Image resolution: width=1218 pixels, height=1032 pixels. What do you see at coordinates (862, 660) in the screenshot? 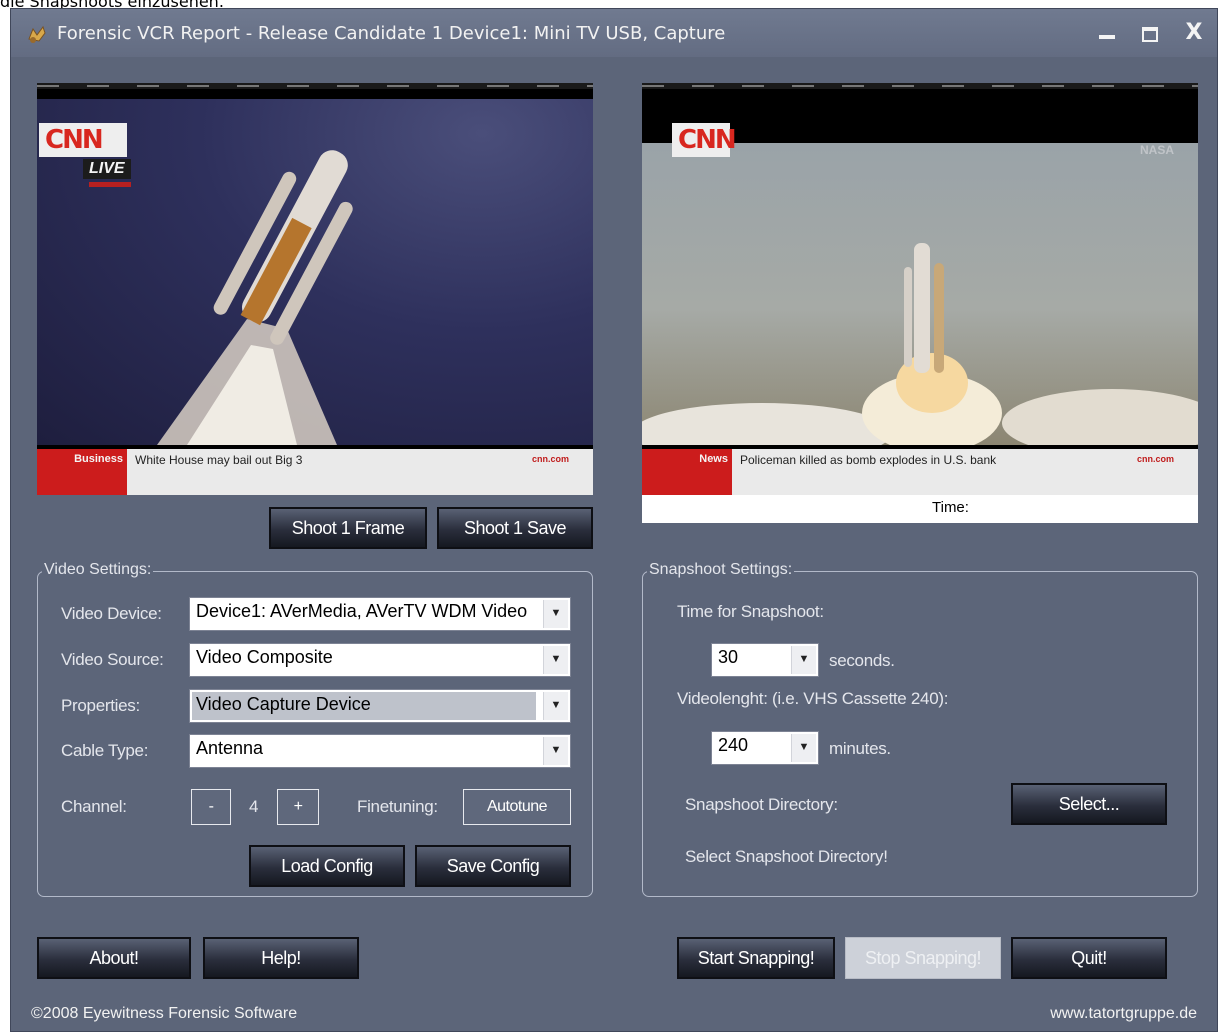
I see `snapshot-time-unit: seconds.` at bounding box center [862, 660].